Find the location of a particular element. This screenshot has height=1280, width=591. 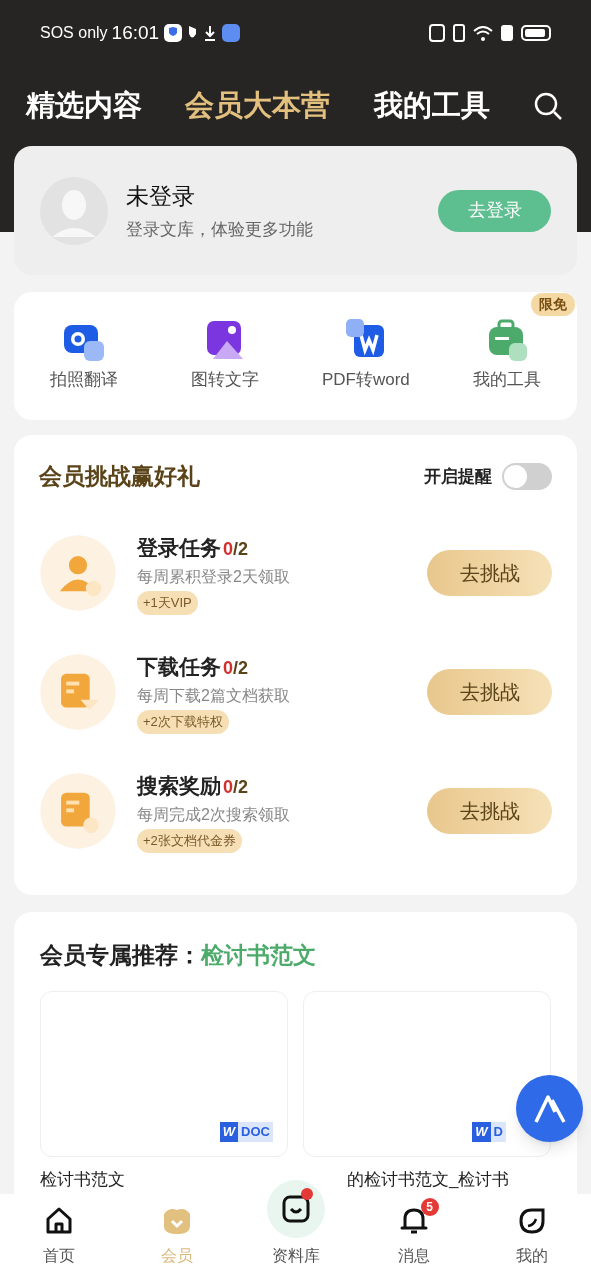

search-icon is located at coordinates (548, 106).